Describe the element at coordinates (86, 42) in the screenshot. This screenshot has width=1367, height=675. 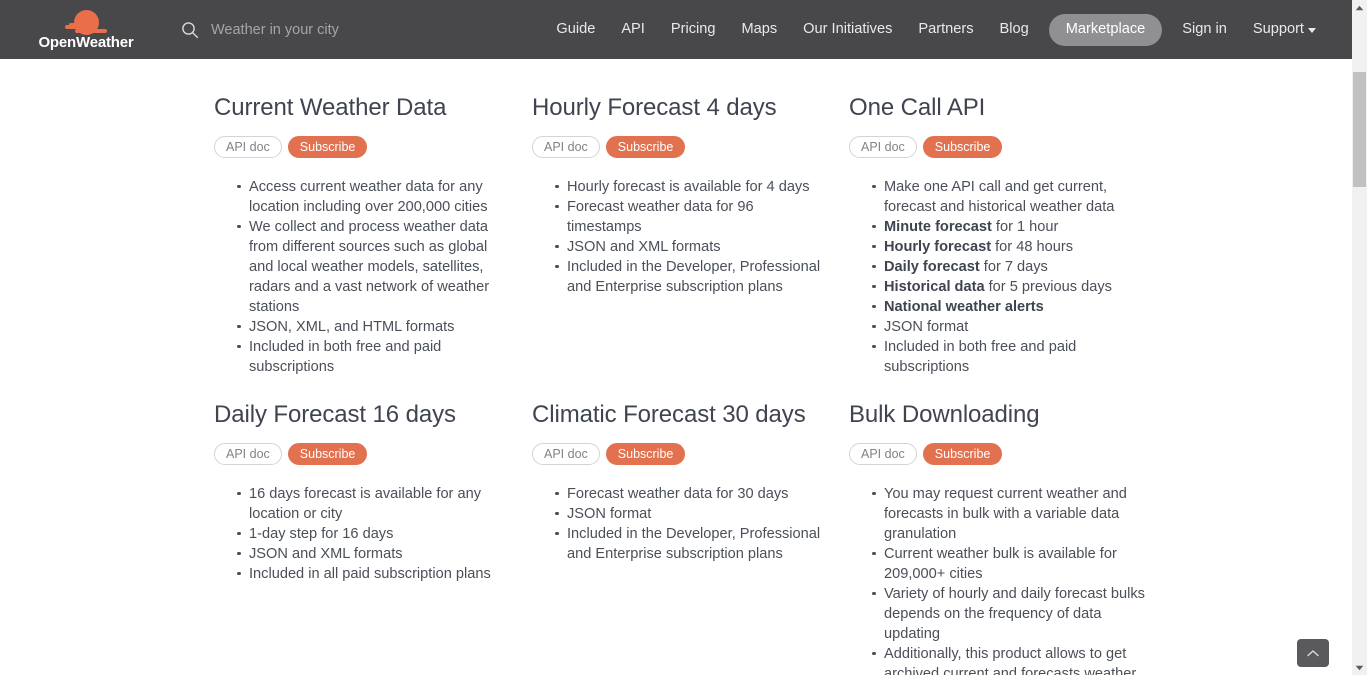
I see `brand-name: OpenWeather` at that location.